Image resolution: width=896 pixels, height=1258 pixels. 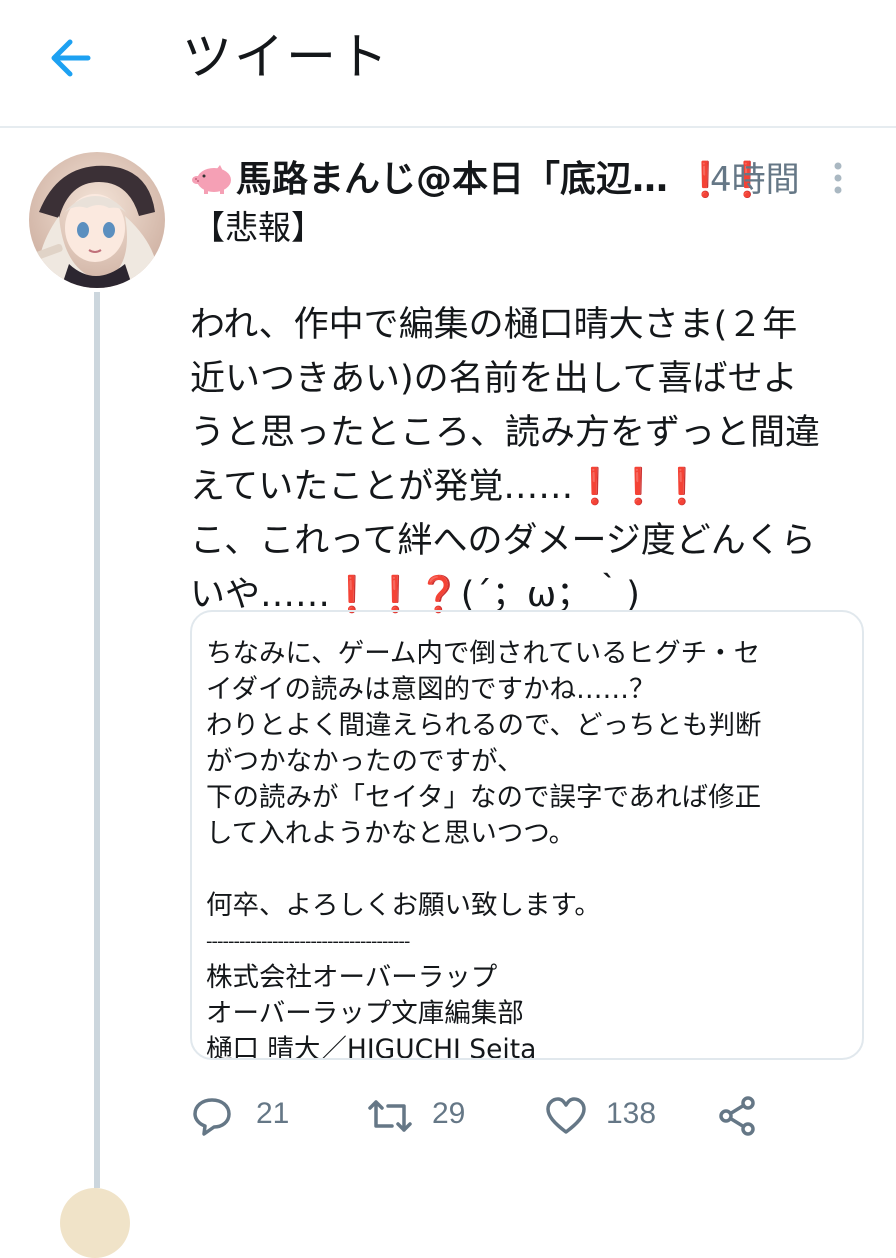 I want to click on reply-count: 21, so click(x=273, y=1113).